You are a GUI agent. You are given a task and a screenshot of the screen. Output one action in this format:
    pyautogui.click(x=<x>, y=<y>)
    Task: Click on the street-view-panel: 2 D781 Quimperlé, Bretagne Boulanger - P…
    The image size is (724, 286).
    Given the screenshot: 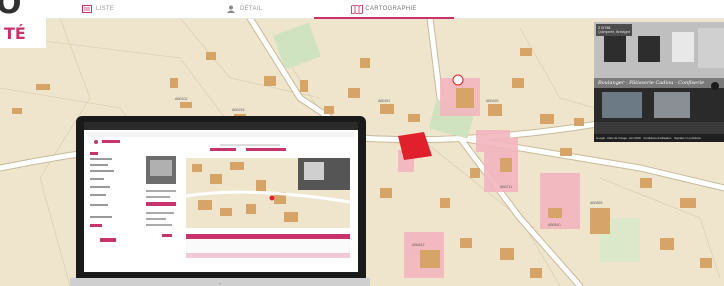 What is the action you would take?
    pyautogui.click(x=659, y=82)
    